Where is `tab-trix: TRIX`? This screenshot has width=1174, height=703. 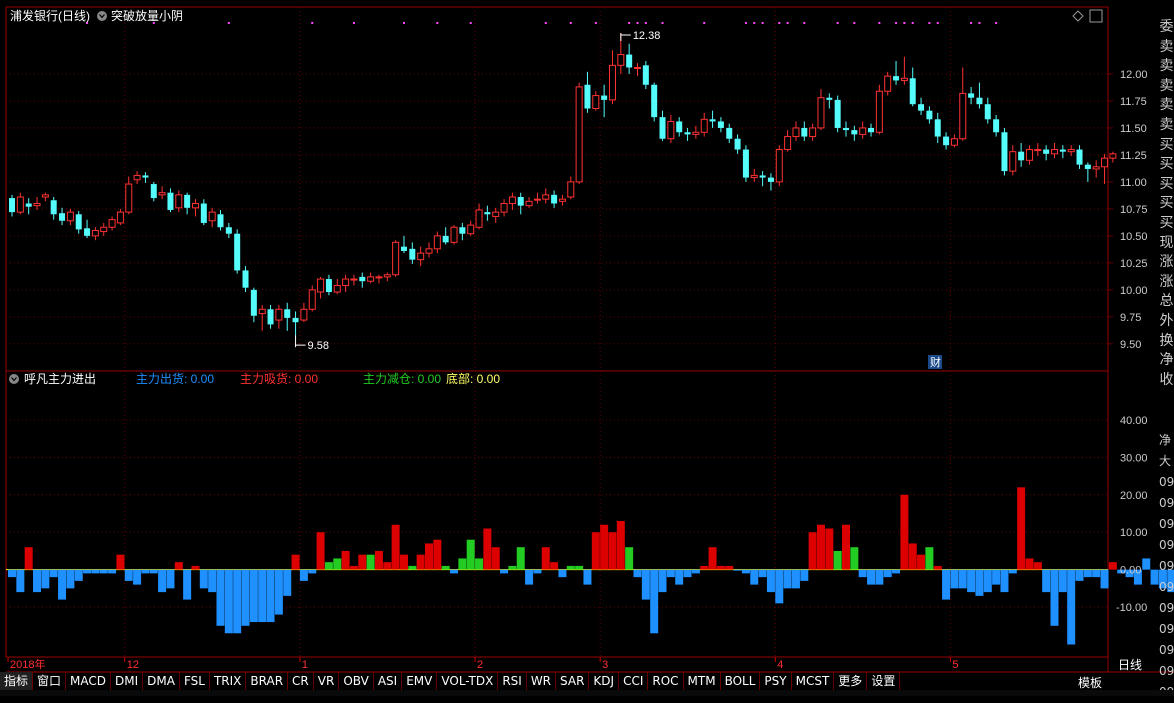 tab-trix: TRIX is located at coordinates (228, 681).